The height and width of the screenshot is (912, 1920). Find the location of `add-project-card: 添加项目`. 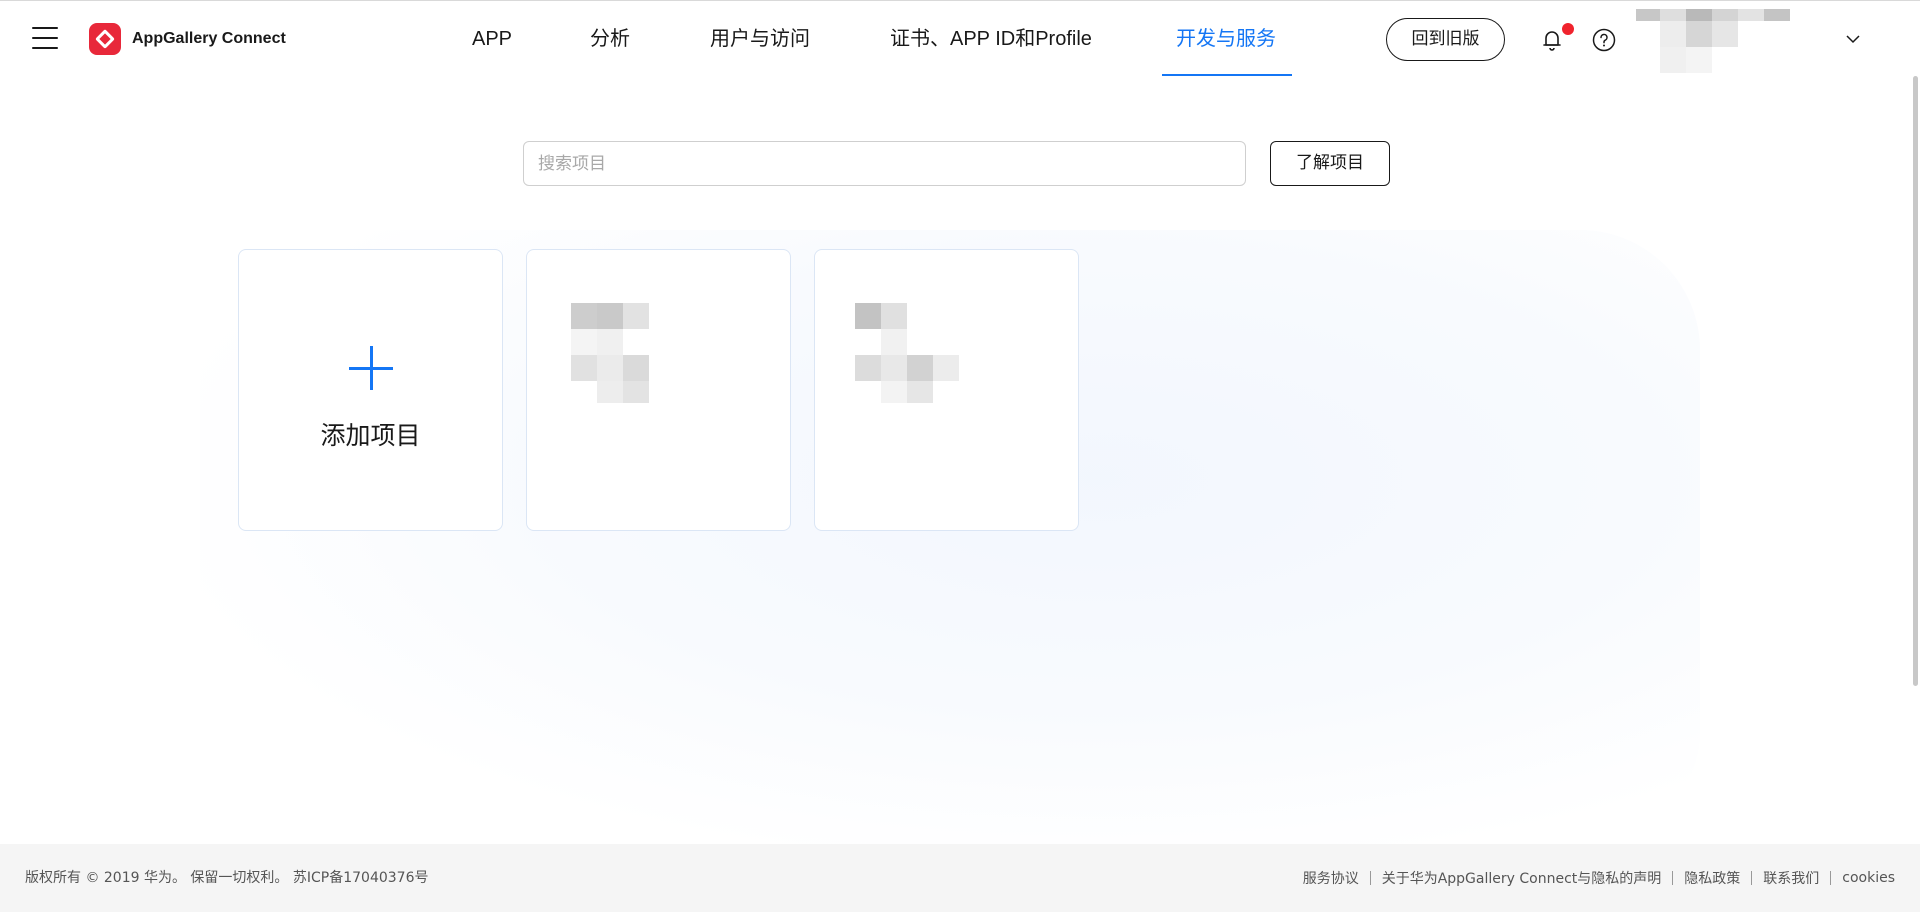

add-project-card: 添加项目 is located at coordinates (370, 390).